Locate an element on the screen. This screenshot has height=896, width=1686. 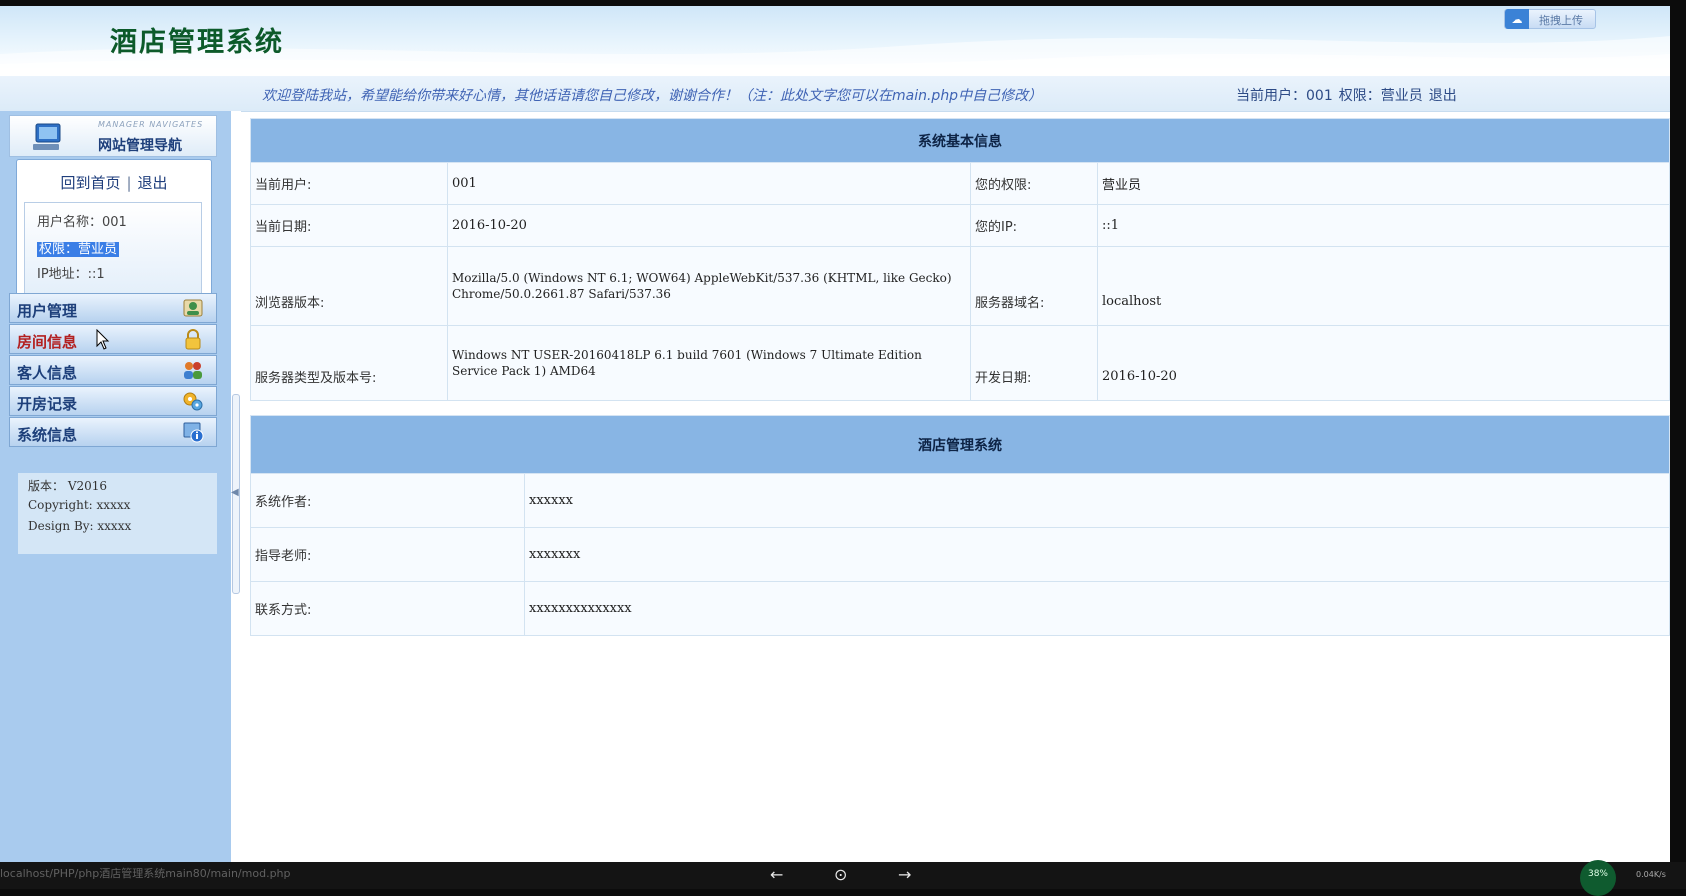
current-user-status: 当前用户：001 is located at coordinates (1284, 96).